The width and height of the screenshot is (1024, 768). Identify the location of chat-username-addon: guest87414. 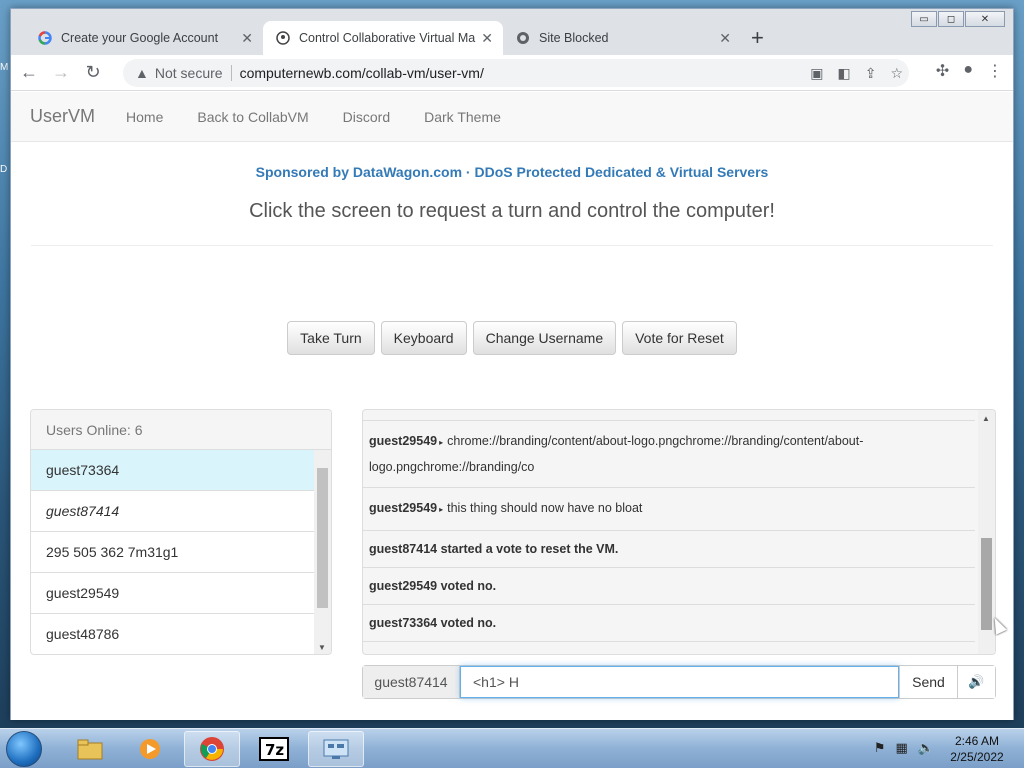
(411, 682).